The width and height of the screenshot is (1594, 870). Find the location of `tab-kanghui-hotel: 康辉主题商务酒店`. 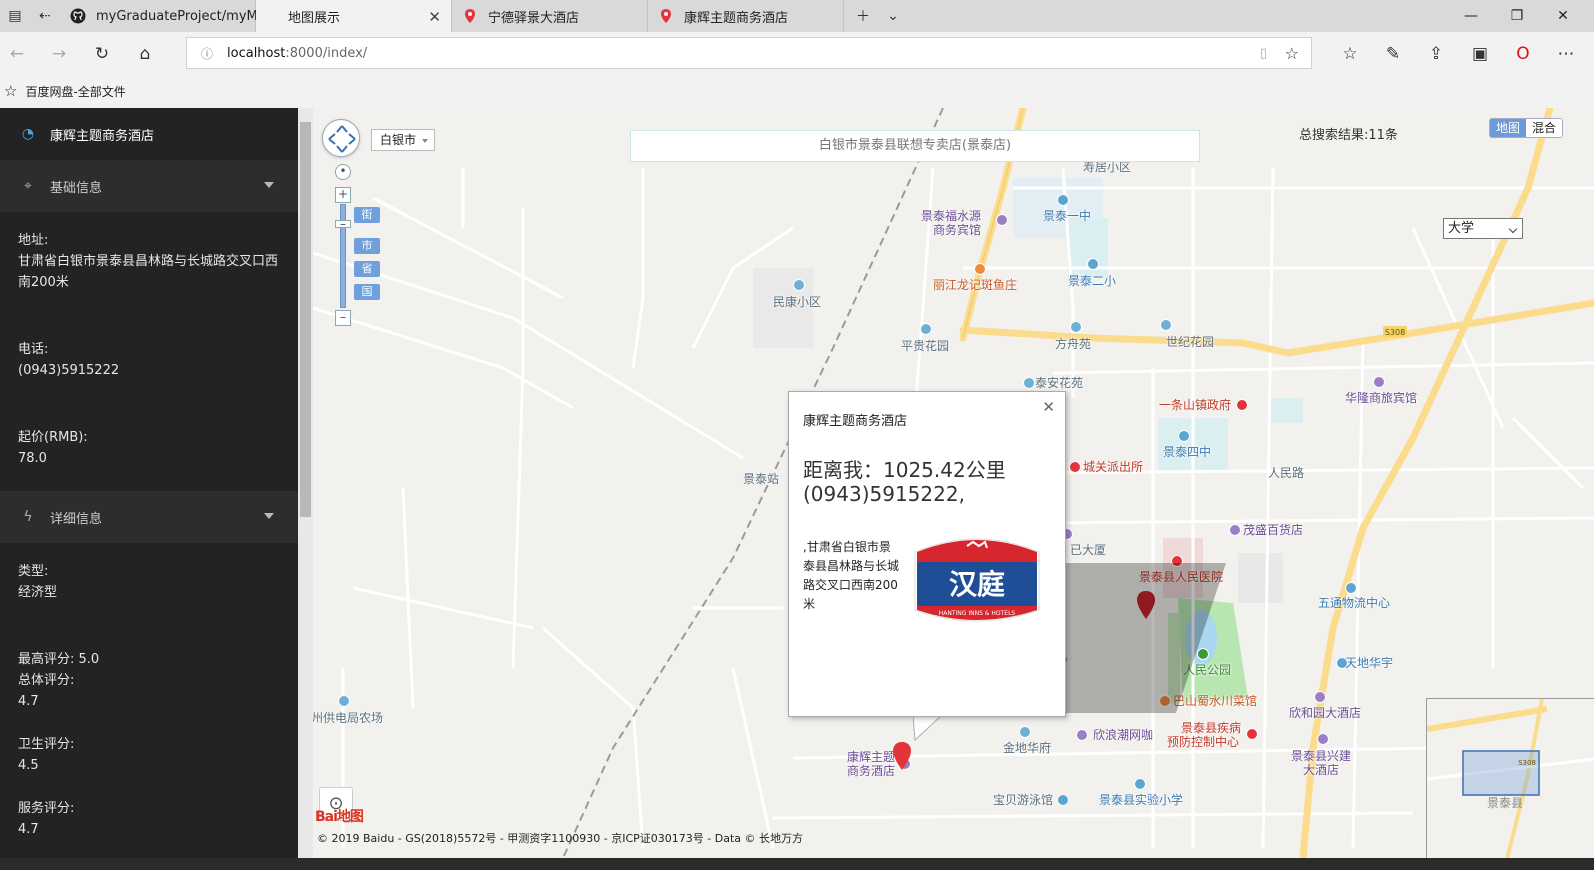

tab-kanghui-hotel: 康辉主题商务酒店 is located at coordinates (746, 16).